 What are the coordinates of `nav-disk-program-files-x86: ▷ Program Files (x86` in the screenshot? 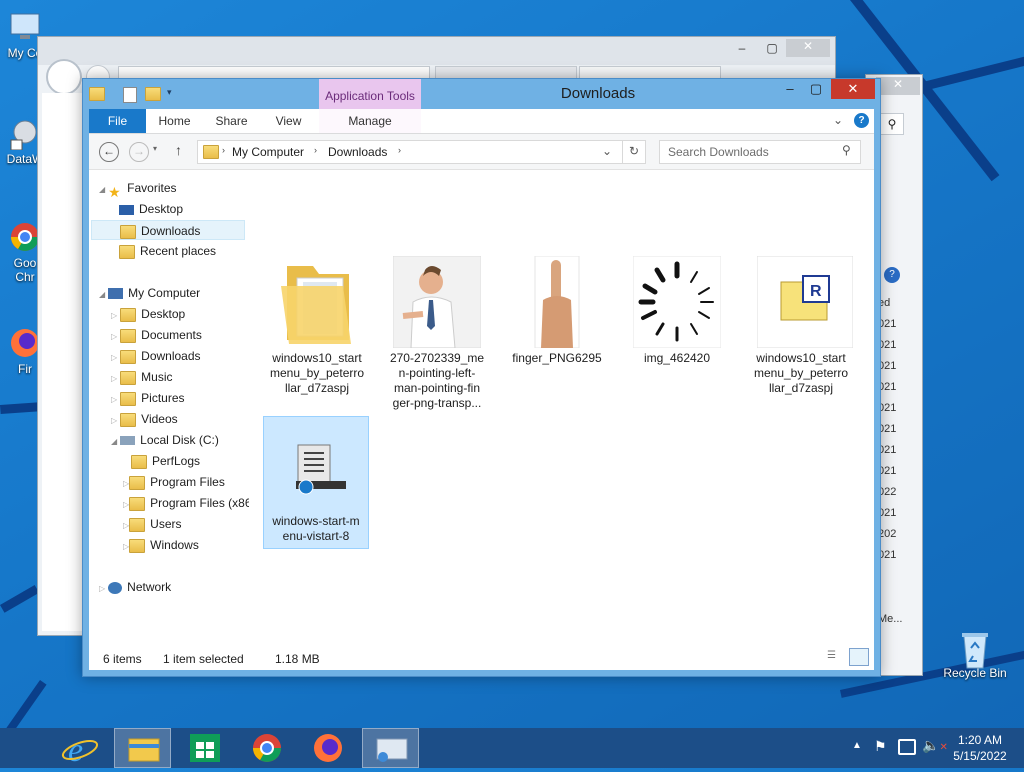 It's located at (186, 503).